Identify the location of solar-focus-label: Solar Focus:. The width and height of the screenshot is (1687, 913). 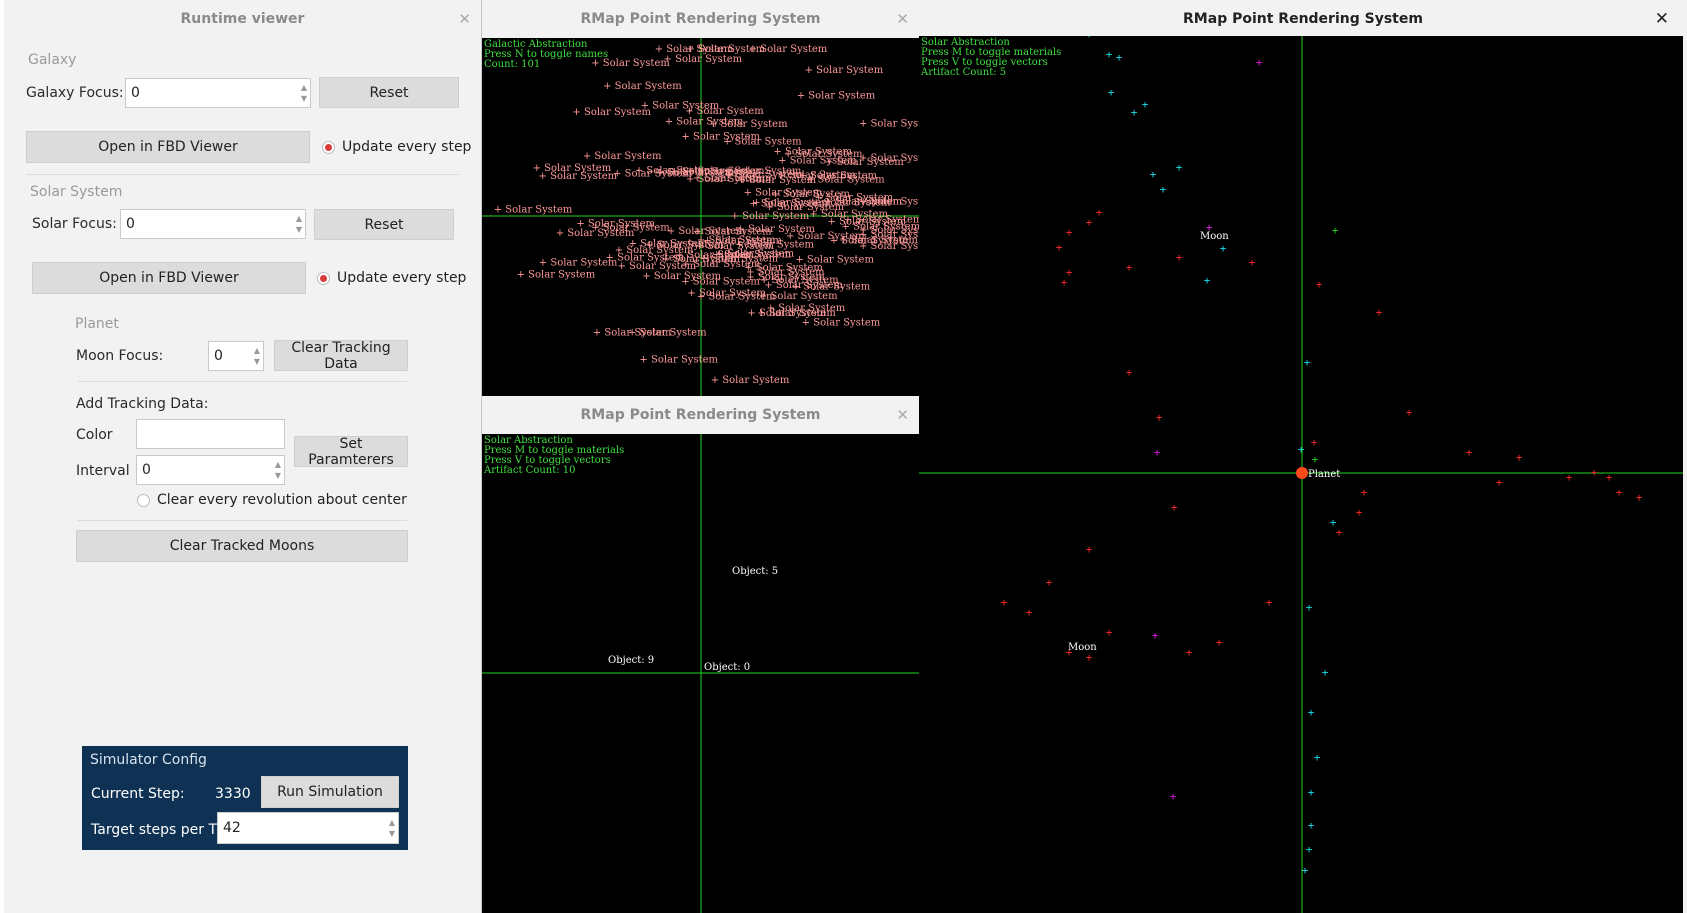
(74, 224).